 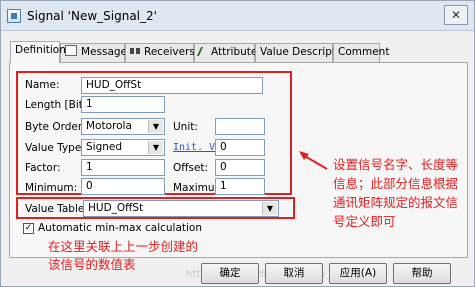 What do you see at coordinates (56, 209) in the screenshot?
I see `value-table-label: Value Table:` at bounding box center [56, 209].